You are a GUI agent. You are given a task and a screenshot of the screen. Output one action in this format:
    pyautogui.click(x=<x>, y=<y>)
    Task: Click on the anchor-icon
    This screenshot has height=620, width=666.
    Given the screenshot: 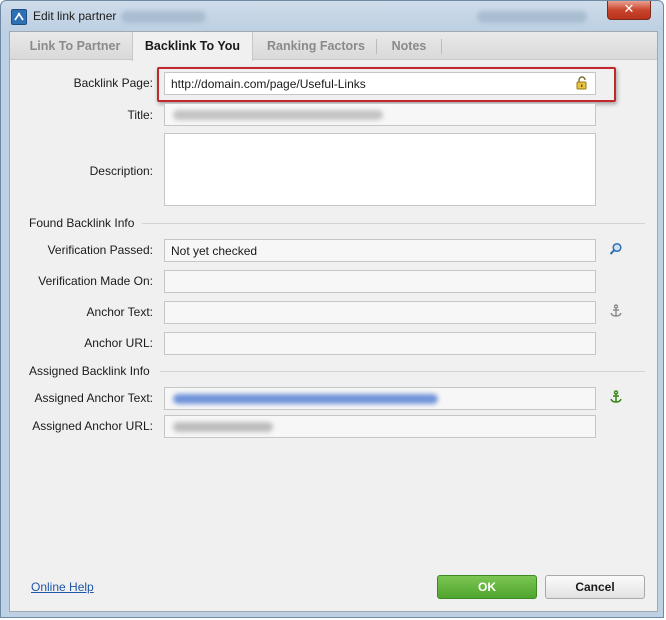 What is the action you would take?
    pyautogui.click(x=616, y=311)
    